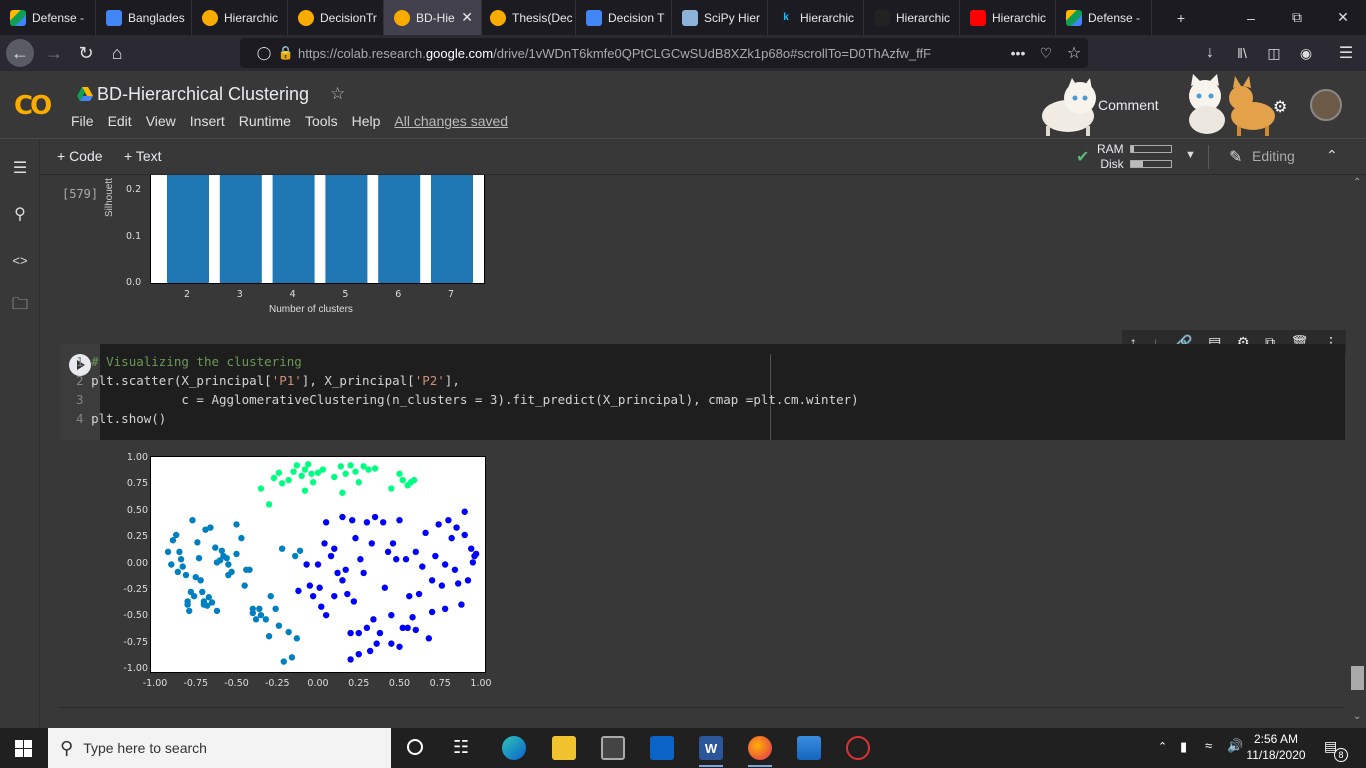 The height and width of the screenshot is (768, 1366). I want to click on comment-button: Comment, so click(1128, 105).